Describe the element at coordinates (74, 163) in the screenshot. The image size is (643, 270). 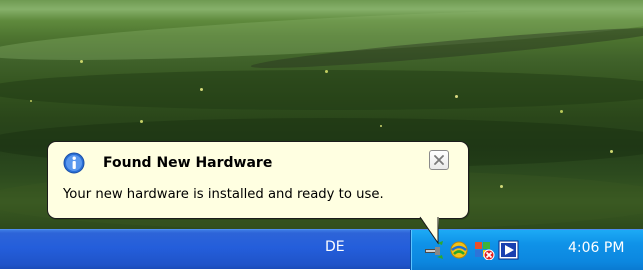
I see `info-icon` at that location.